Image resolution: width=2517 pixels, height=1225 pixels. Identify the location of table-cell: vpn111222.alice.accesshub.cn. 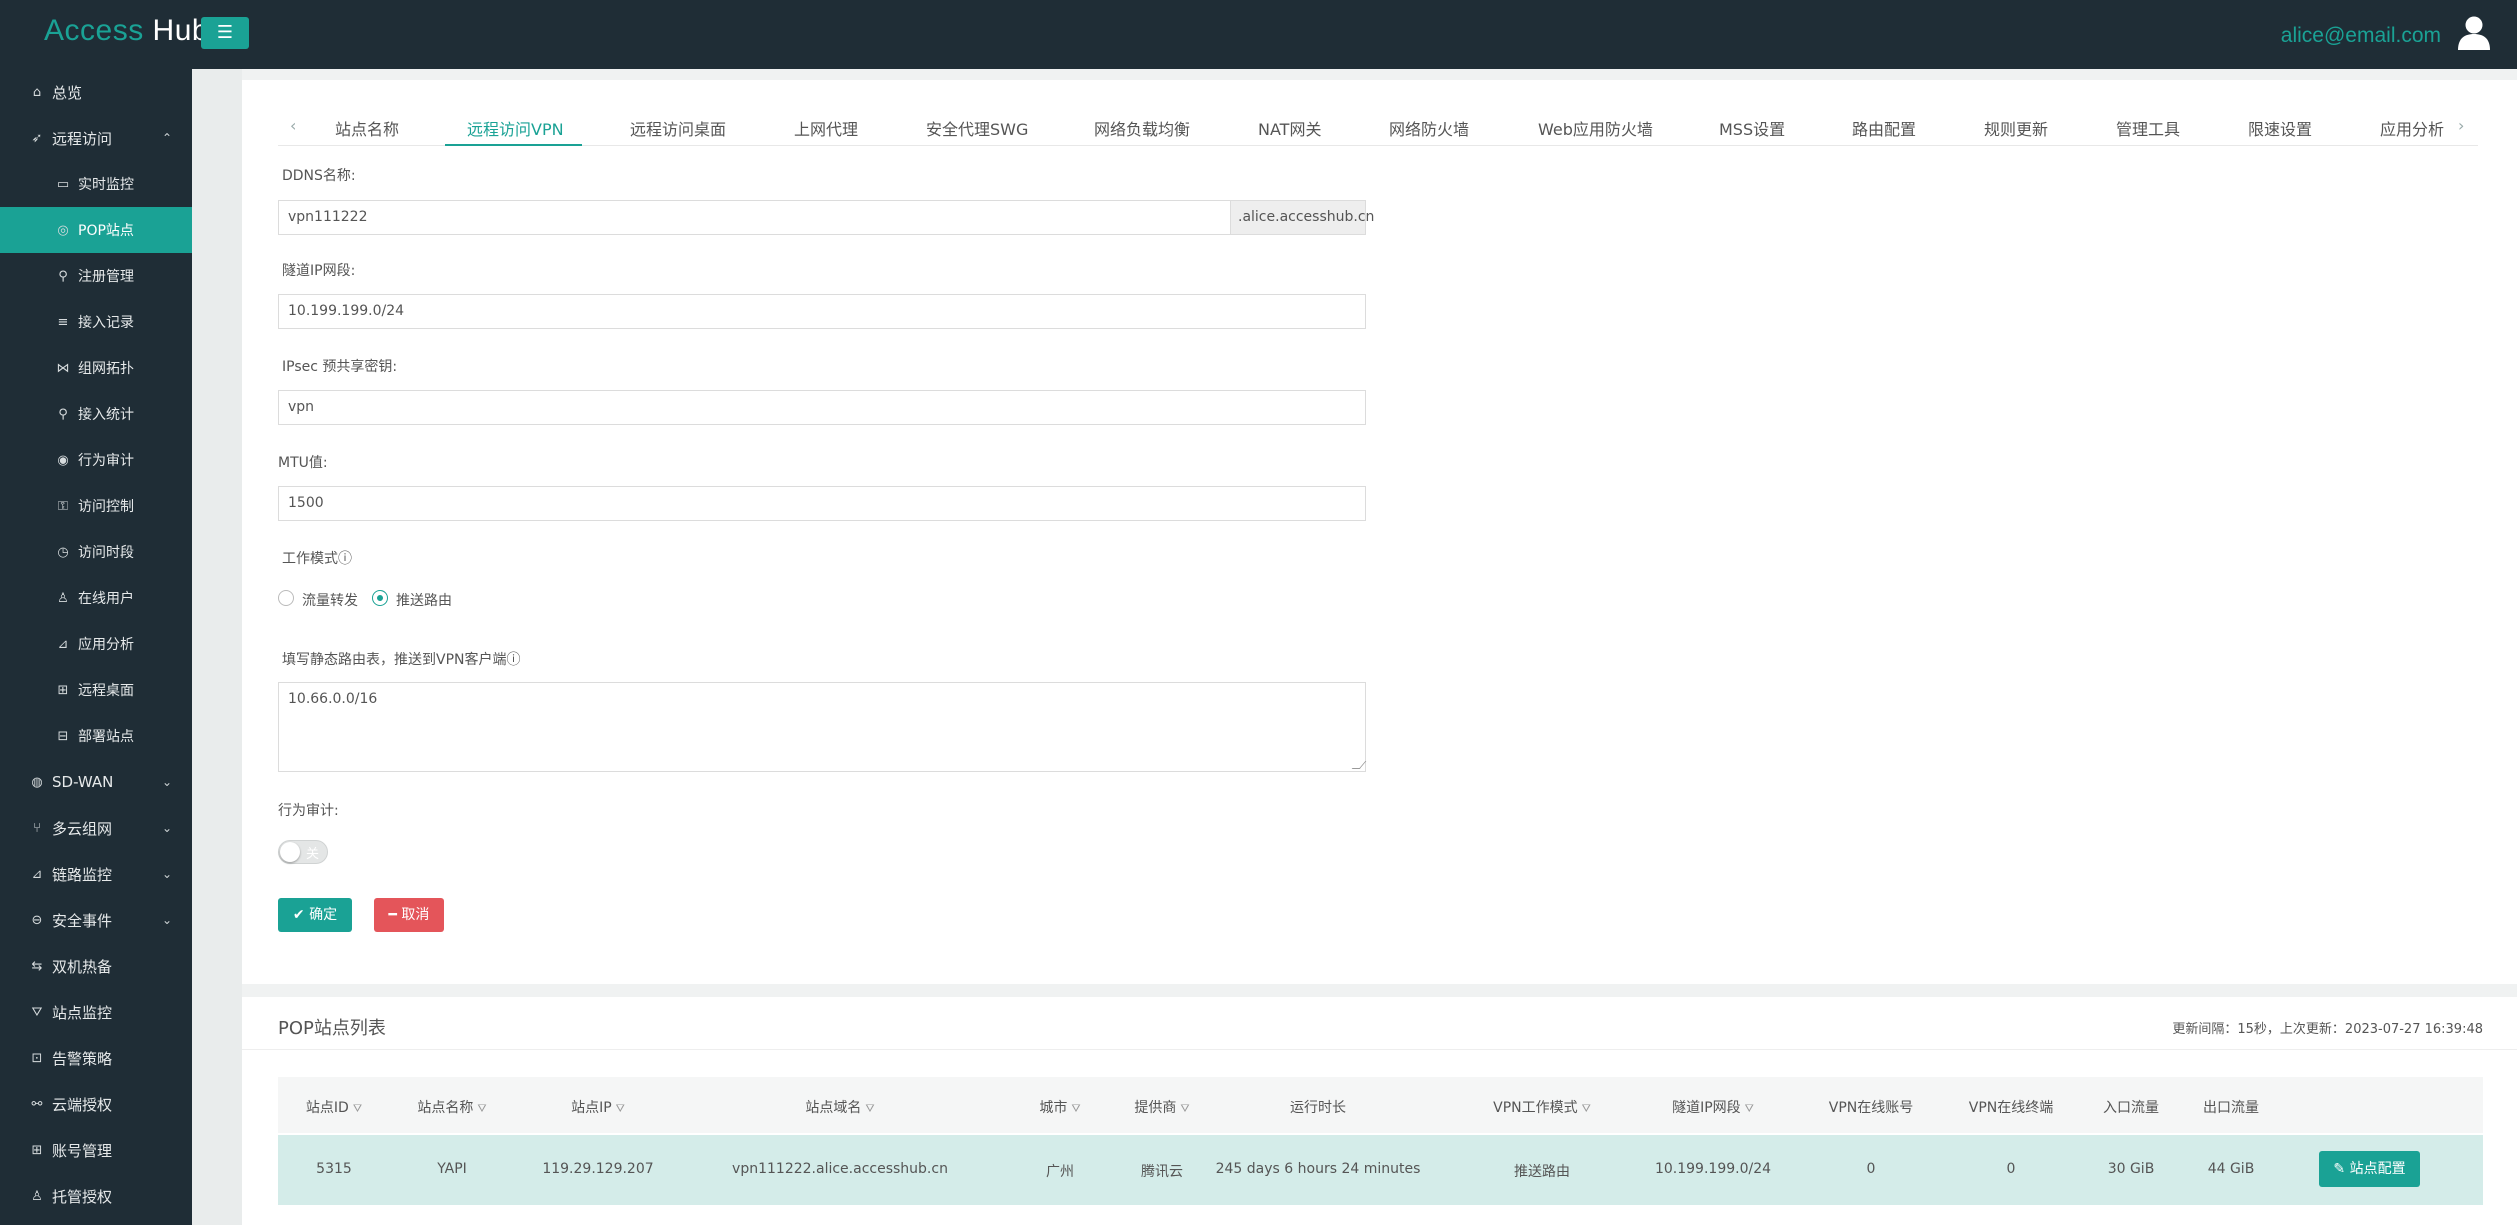
(840, 1169).